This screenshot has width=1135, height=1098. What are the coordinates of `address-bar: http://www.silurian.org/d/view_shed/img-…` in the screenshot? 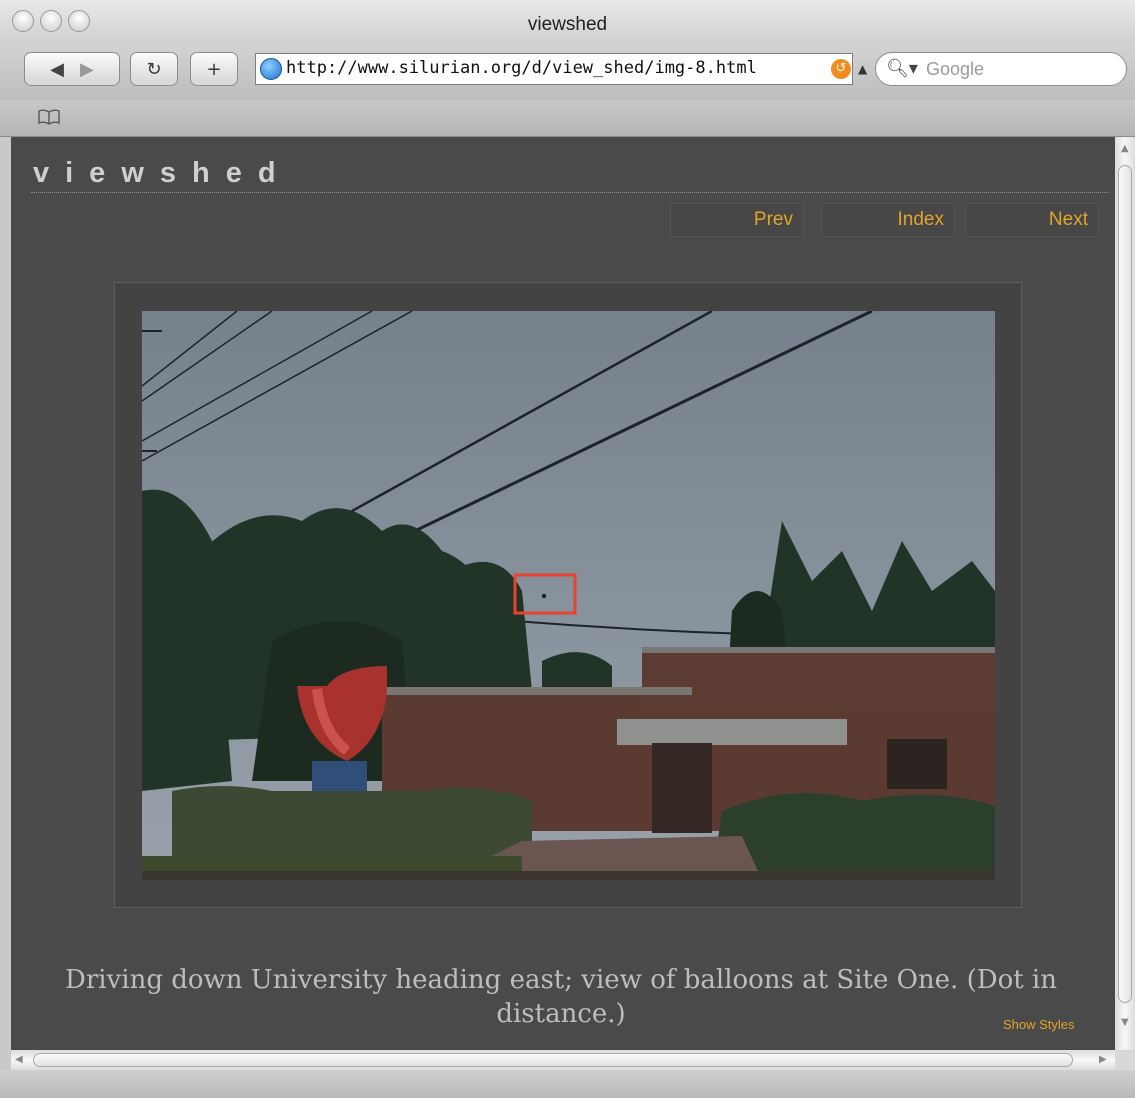 It's located at (554, 69).